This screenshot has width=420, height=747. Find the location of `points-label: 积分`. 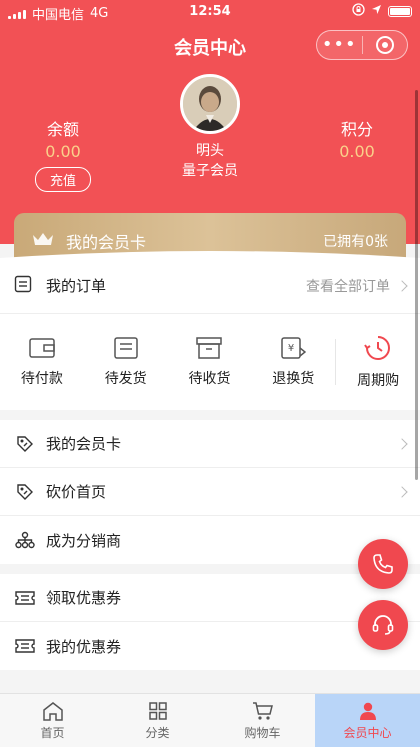

points-label: 积分 is located at coordinates (356, 129).